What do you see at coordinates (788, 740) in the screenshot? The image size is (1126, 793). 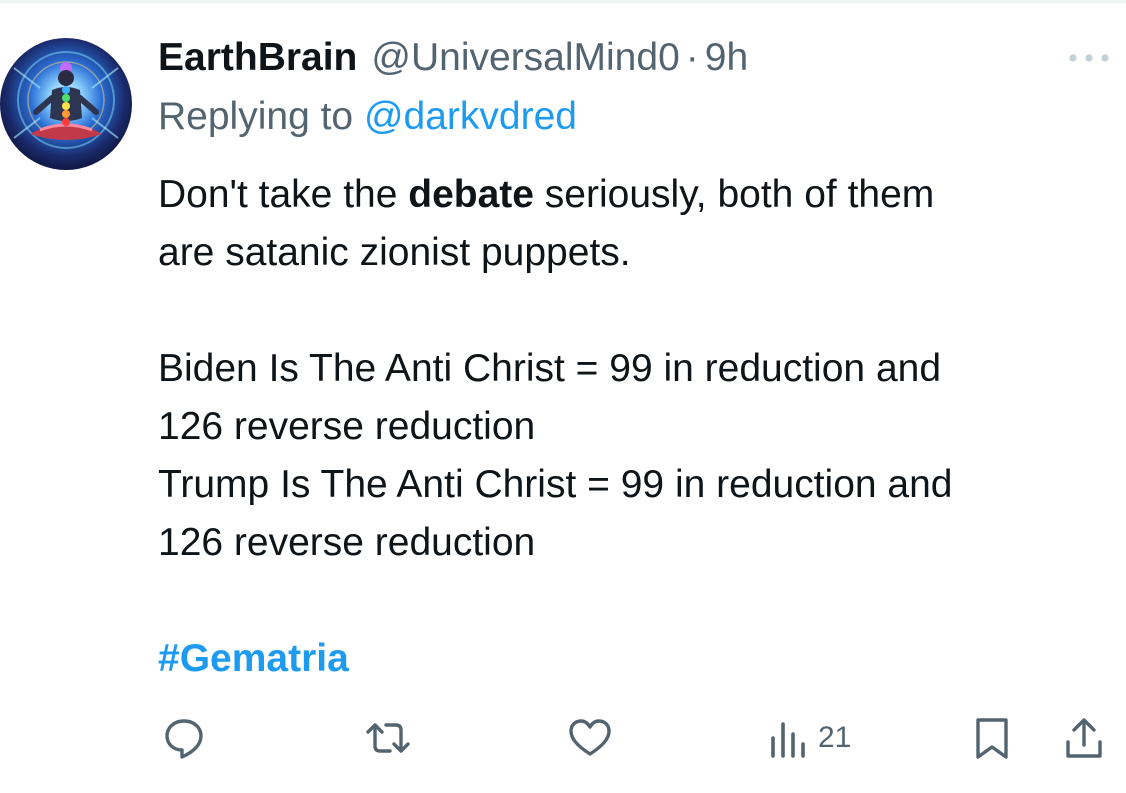 I see `analytics-icon` at bounding box center [788, 740].